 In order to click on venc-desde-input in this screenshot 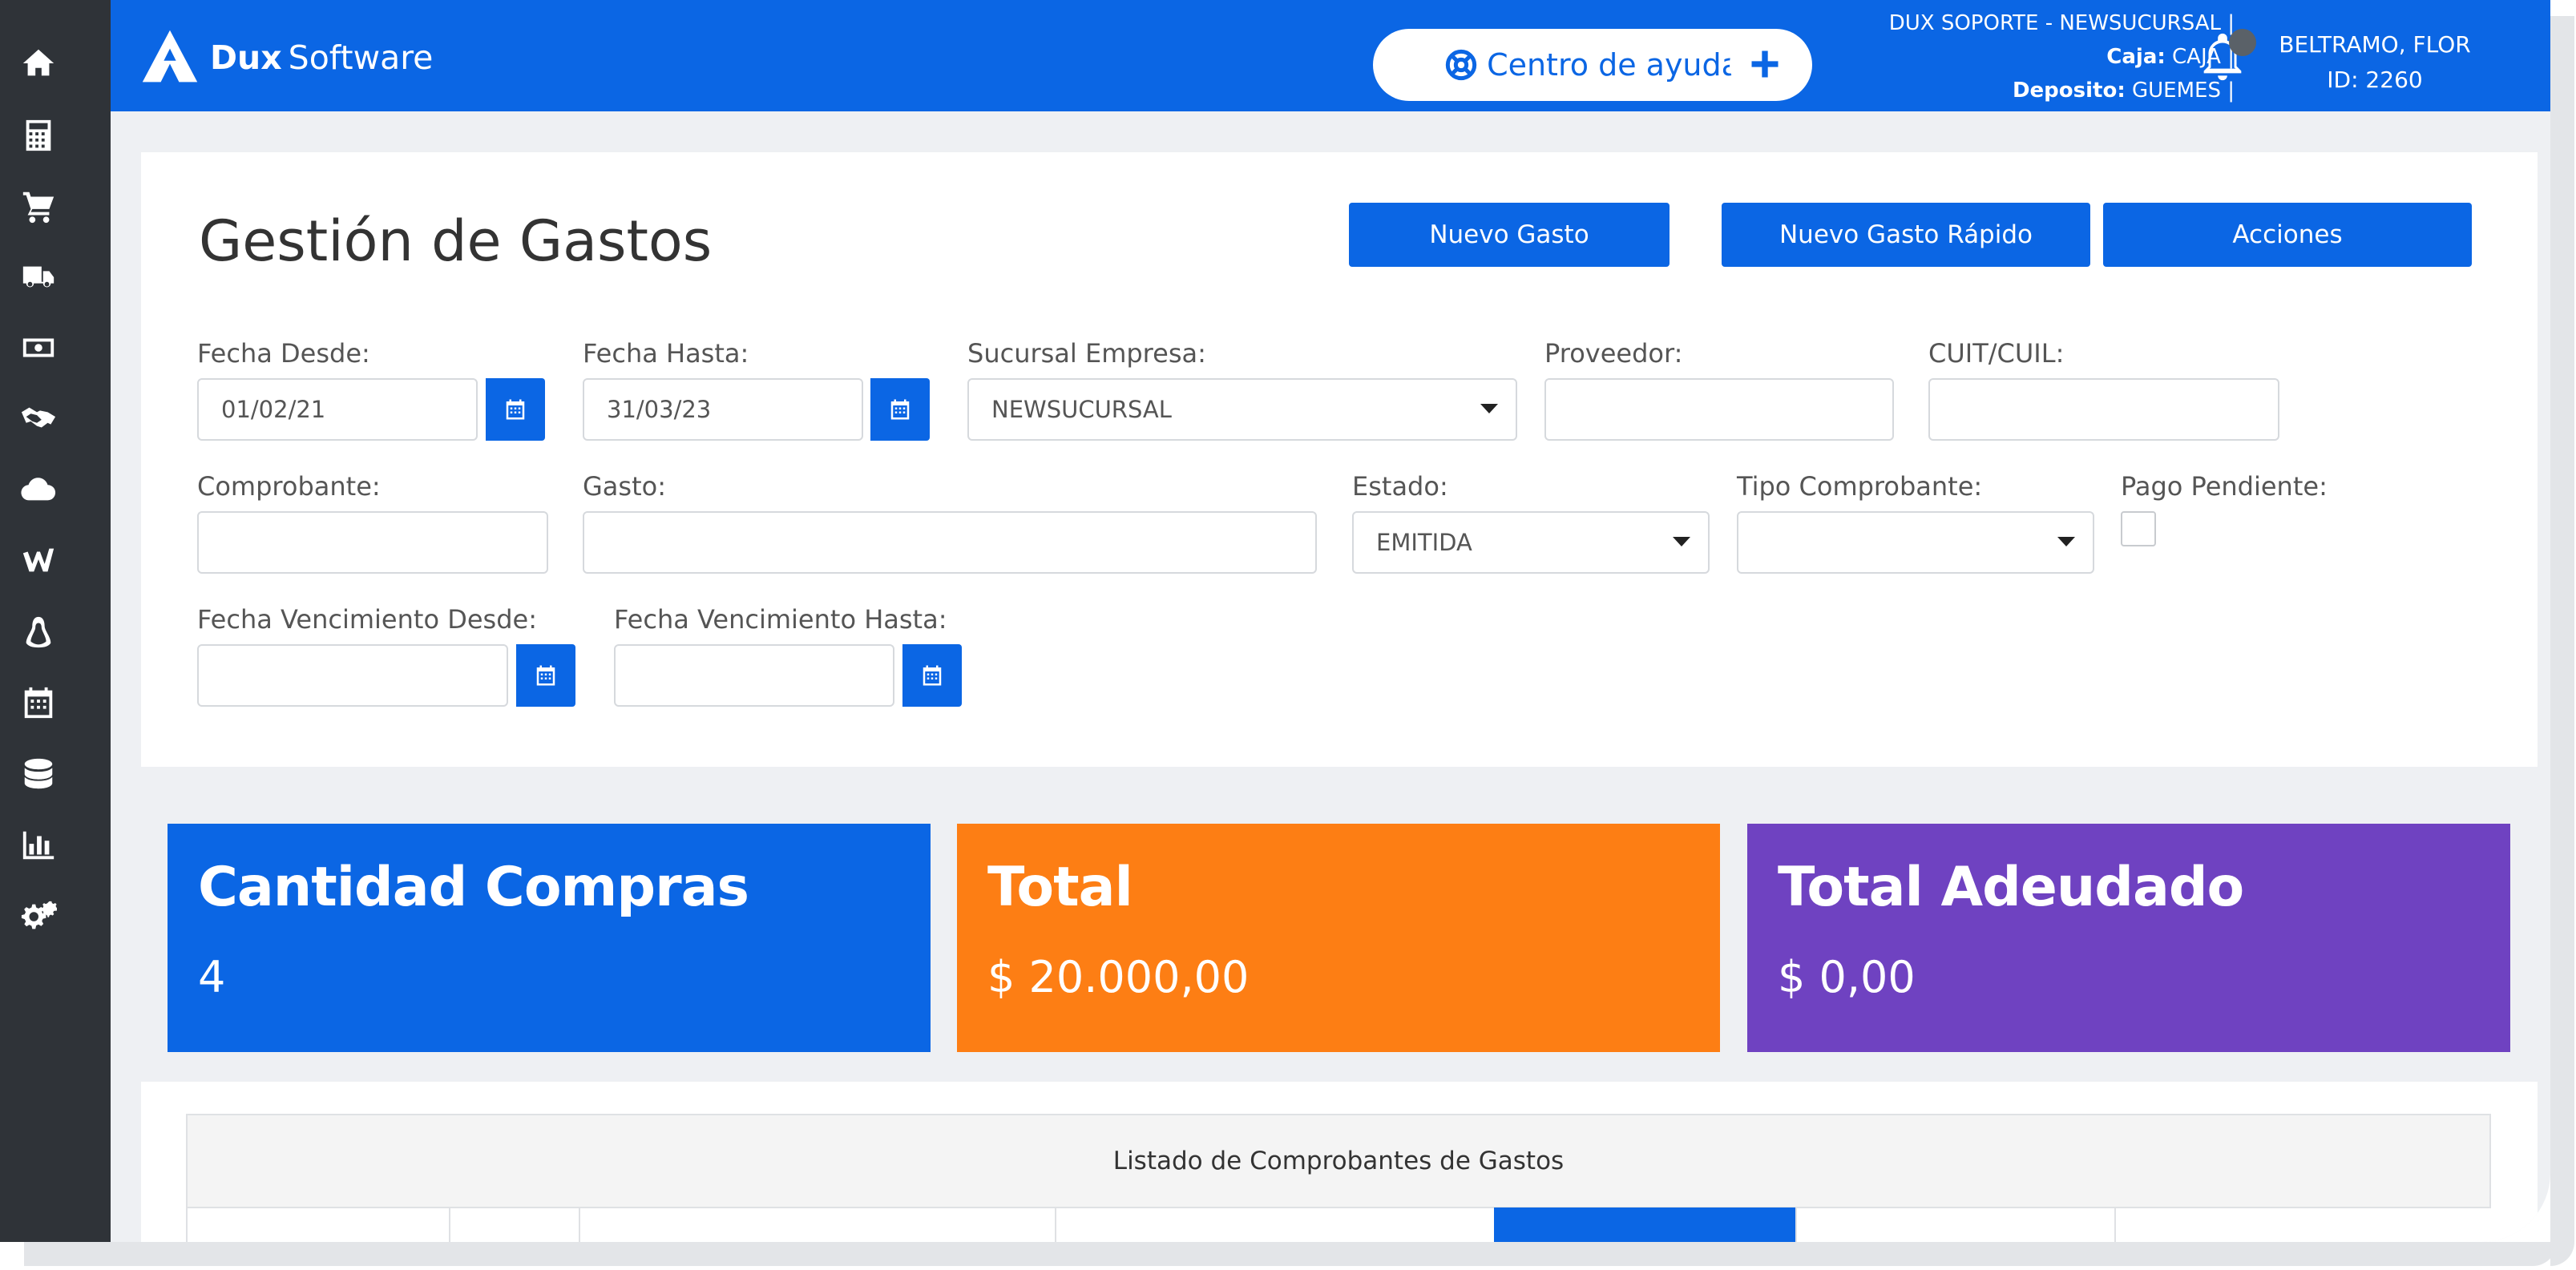, I will do `click(353, 675)`.